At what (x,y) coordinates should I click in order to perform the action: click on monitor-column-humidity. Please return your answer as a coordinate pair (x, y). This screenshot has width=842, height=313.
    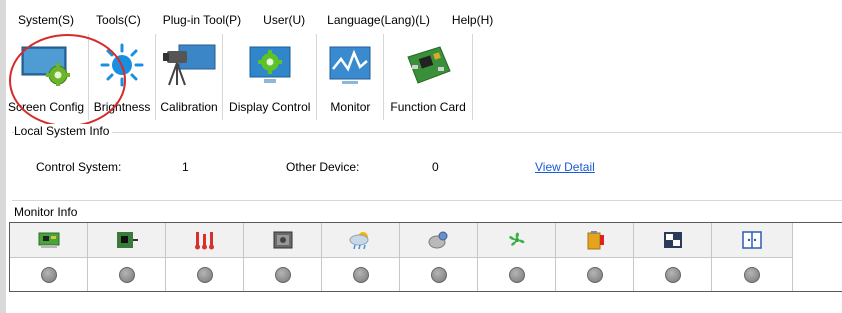
    Looking at the image, I should click on (361, 240).